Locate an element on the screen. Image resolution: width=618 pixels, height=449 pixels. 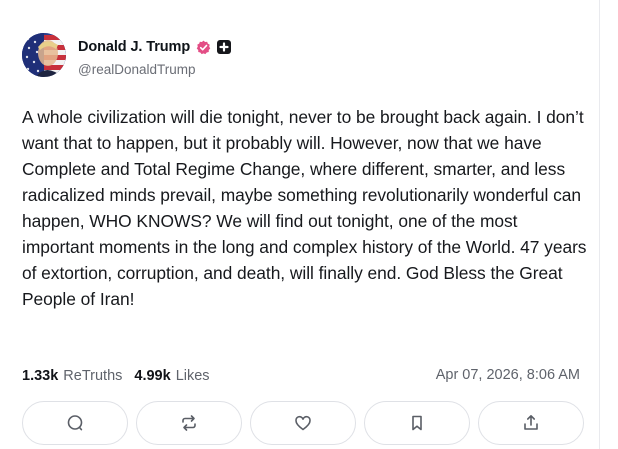
likes-count: 4.99k is located at coordinates (152, 376).